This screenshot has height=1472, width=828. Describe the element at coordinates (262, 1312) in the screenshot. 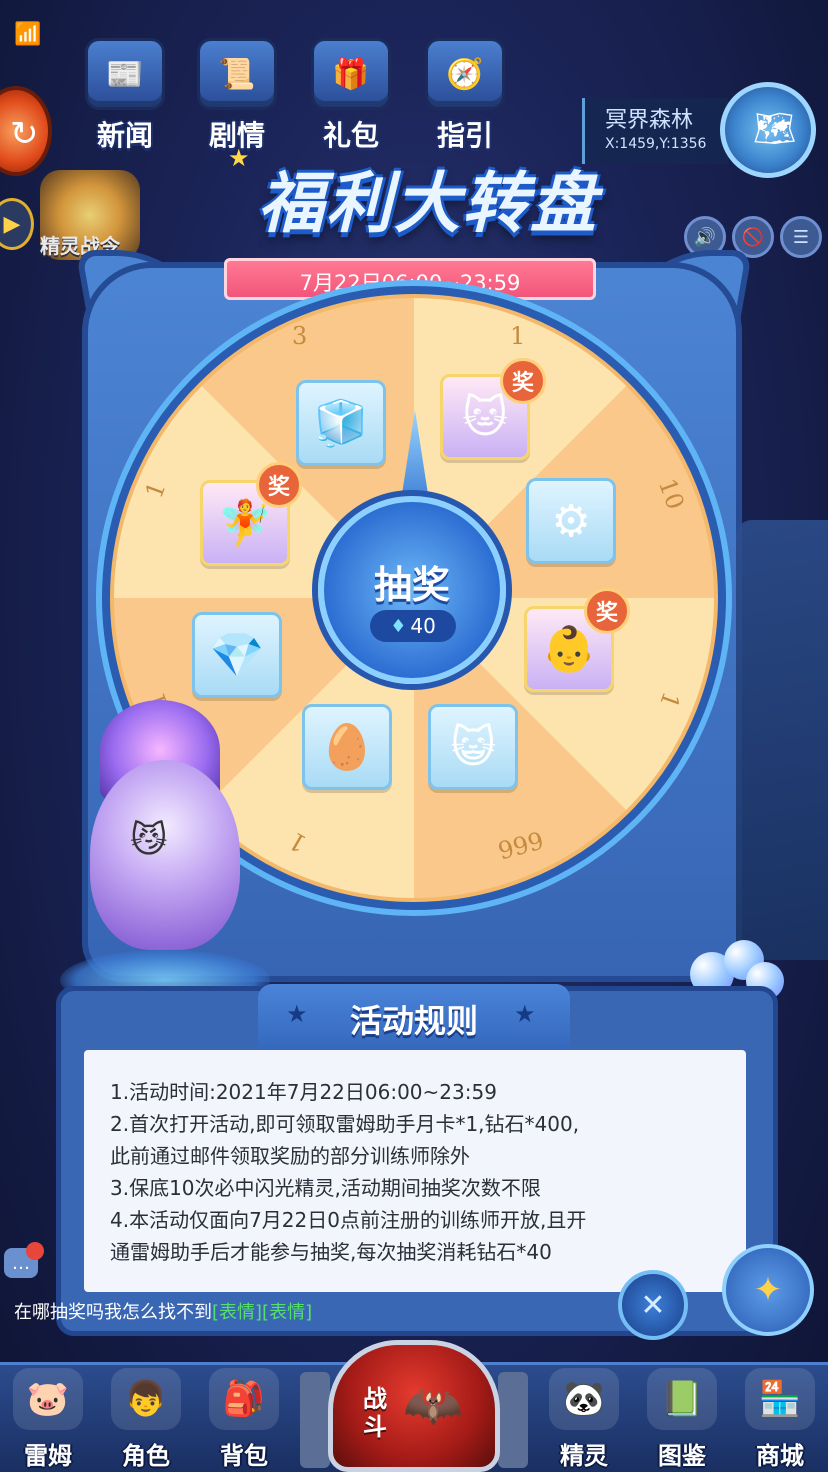

I see `chat-emoji-tag: [表情][表情]` at that location.